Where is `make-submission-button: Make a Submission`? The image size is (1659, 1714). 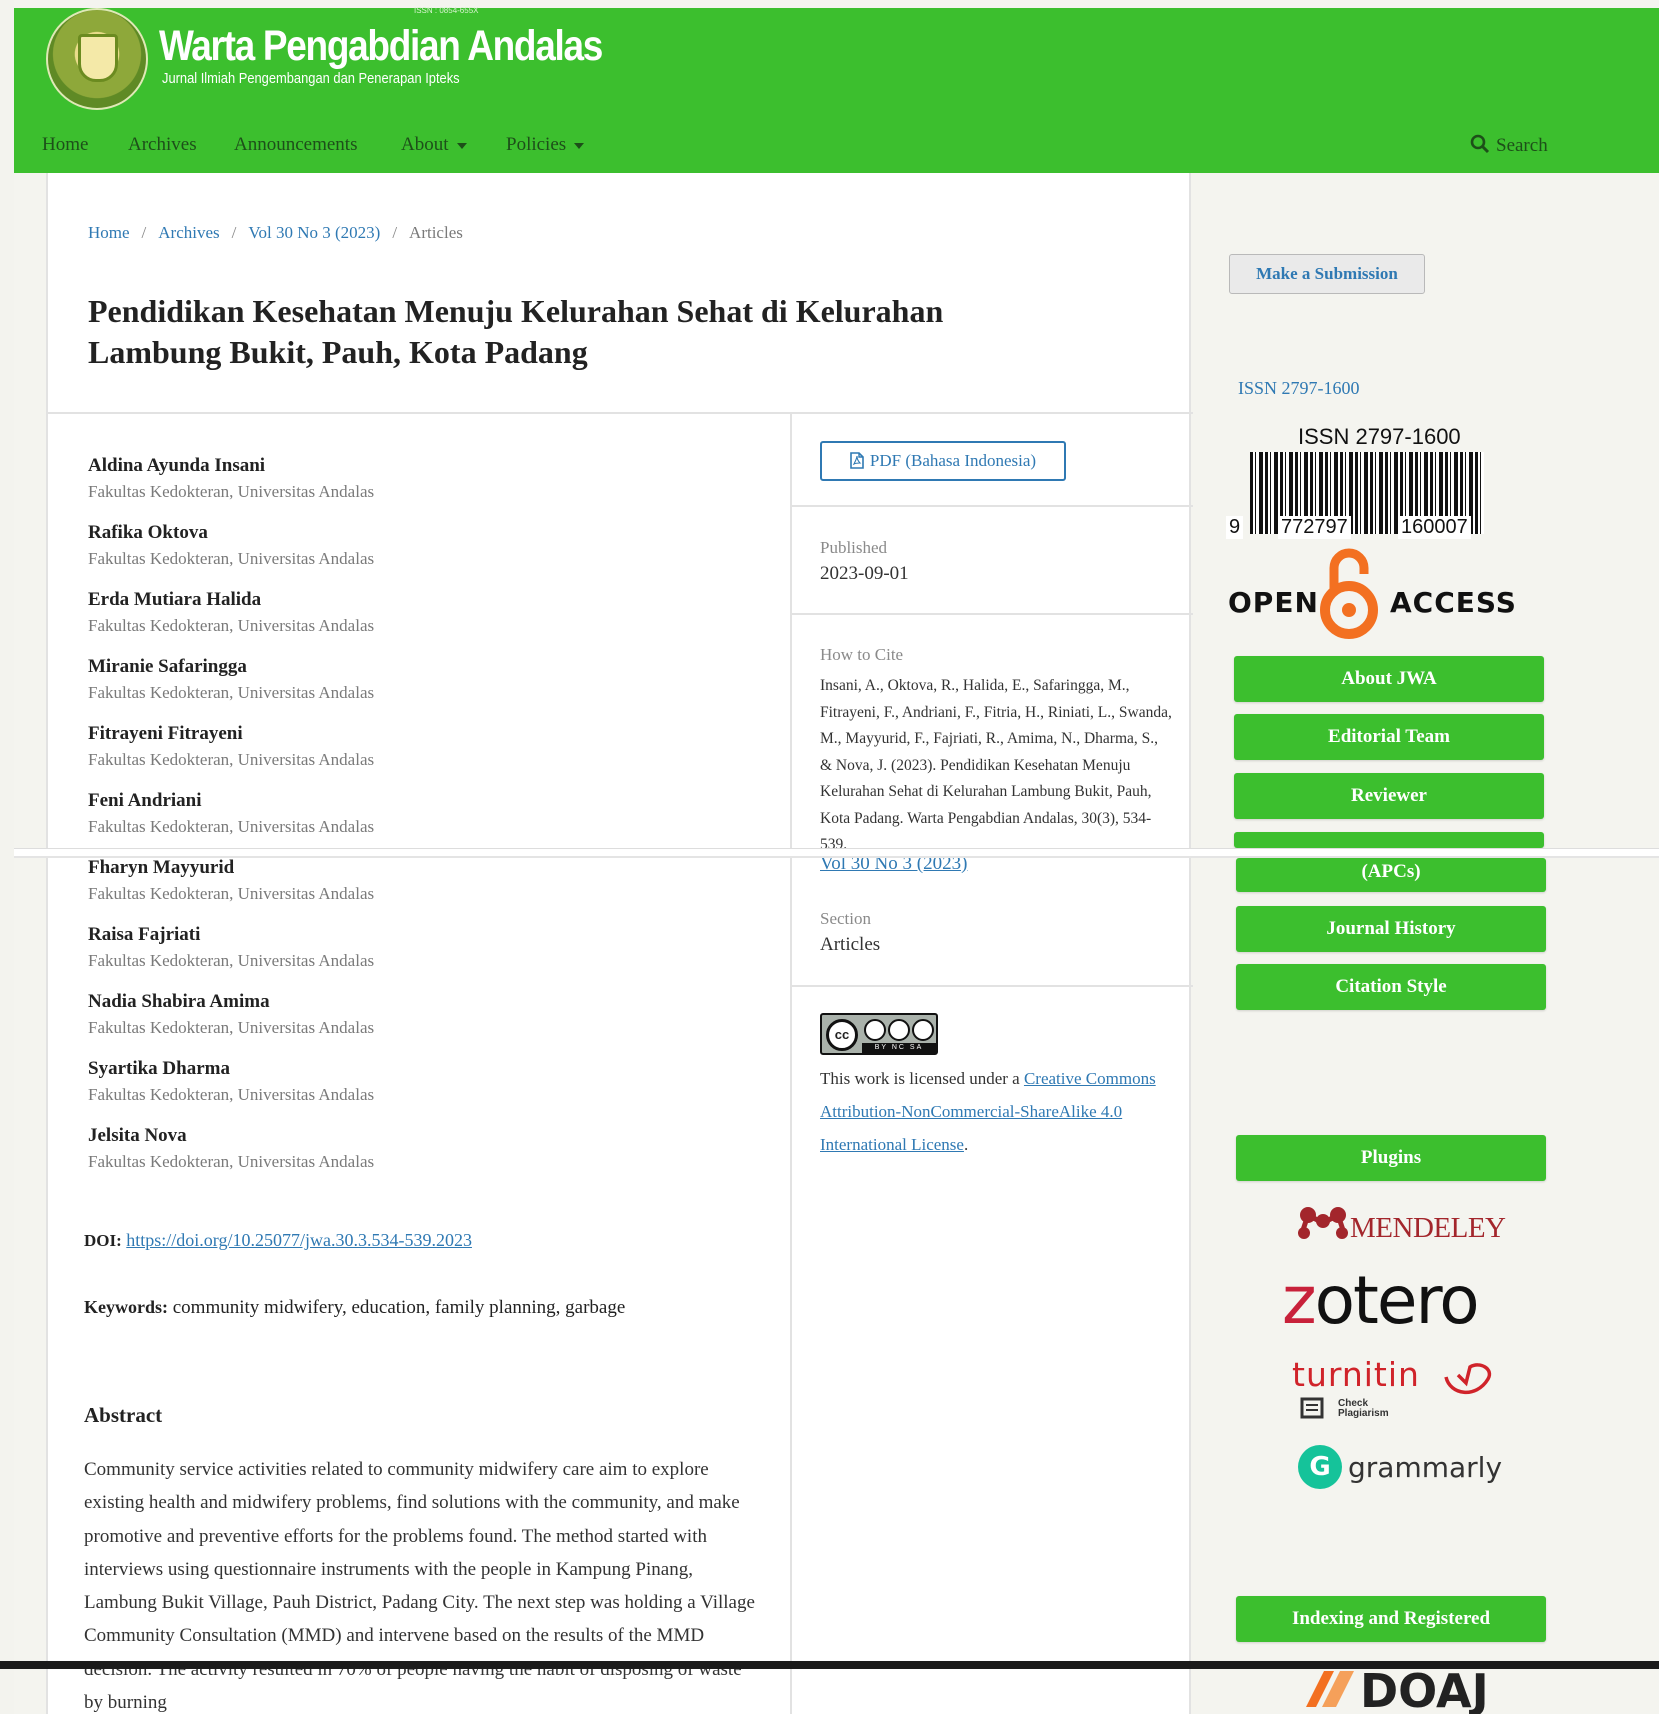 make-submission-button: Make a Submission is located at coordinates (1327, 274).